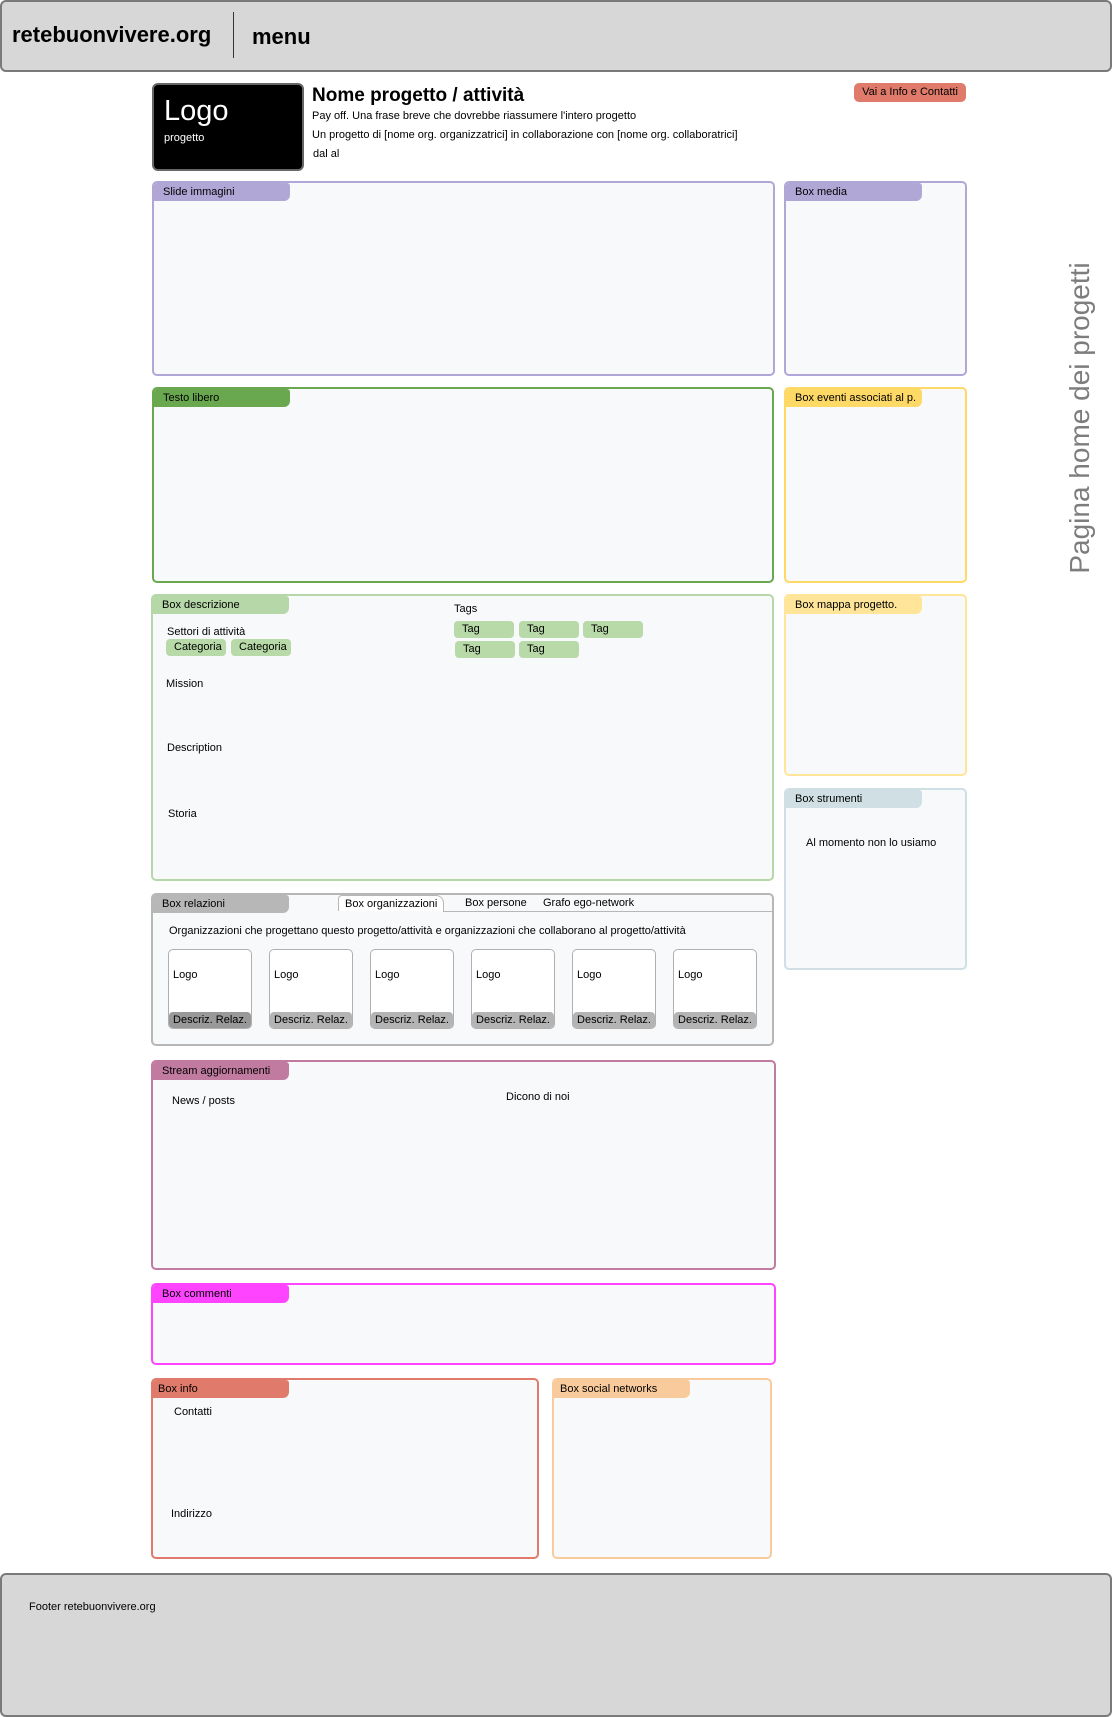 The height and width of the screenshot is (1717, 1112). I want to click on tools-note: Al momento non lo usiamo, so click(871, 843).